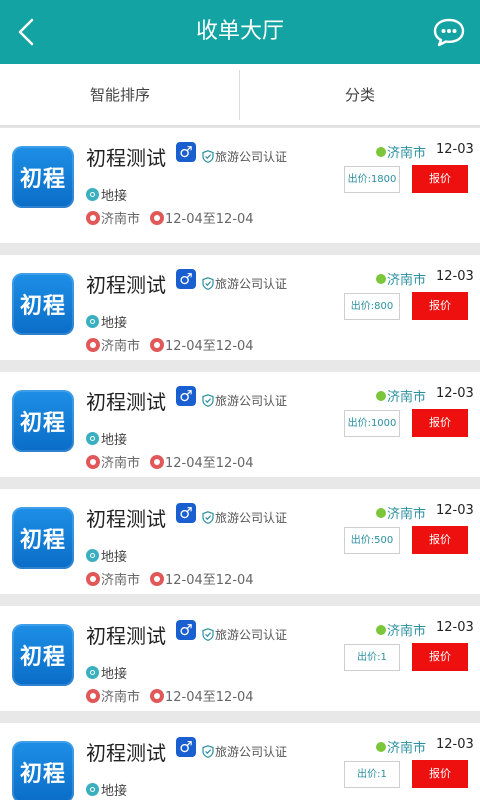 The image size is (480, 800). Describe the element at coordinates (372, 179) in the screenshot. I see `bid-price: 出价:1800` at that location.